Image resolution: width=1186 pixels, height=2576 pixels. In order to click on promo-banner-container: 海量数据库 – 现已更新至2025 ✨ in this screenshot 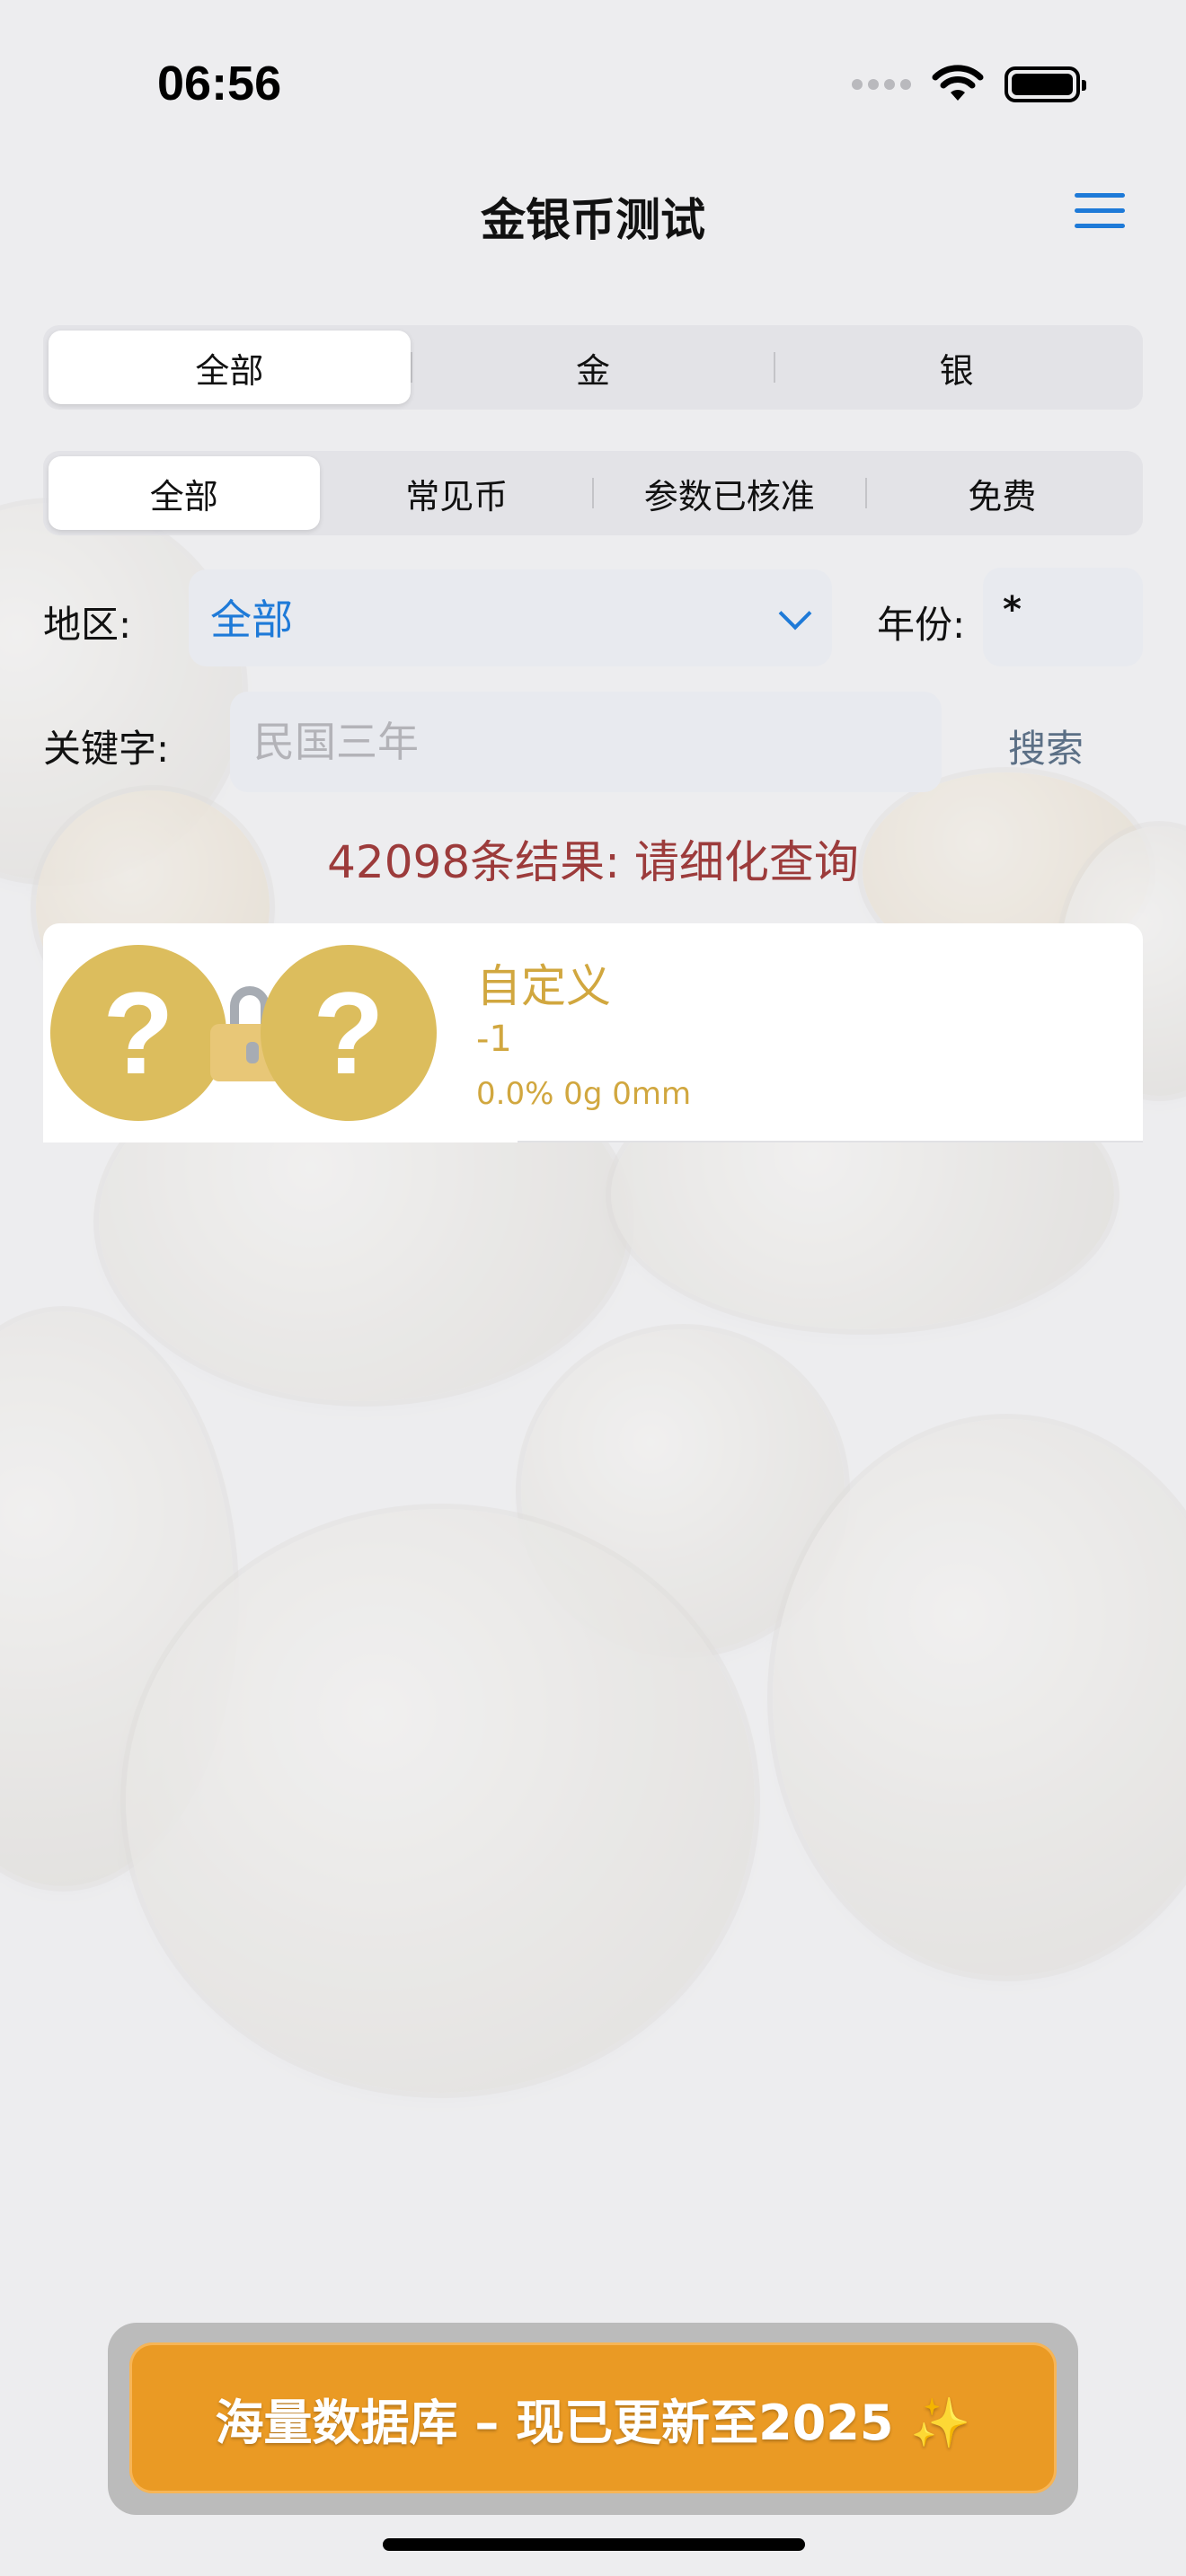, I will do `click(593, 2419)`.